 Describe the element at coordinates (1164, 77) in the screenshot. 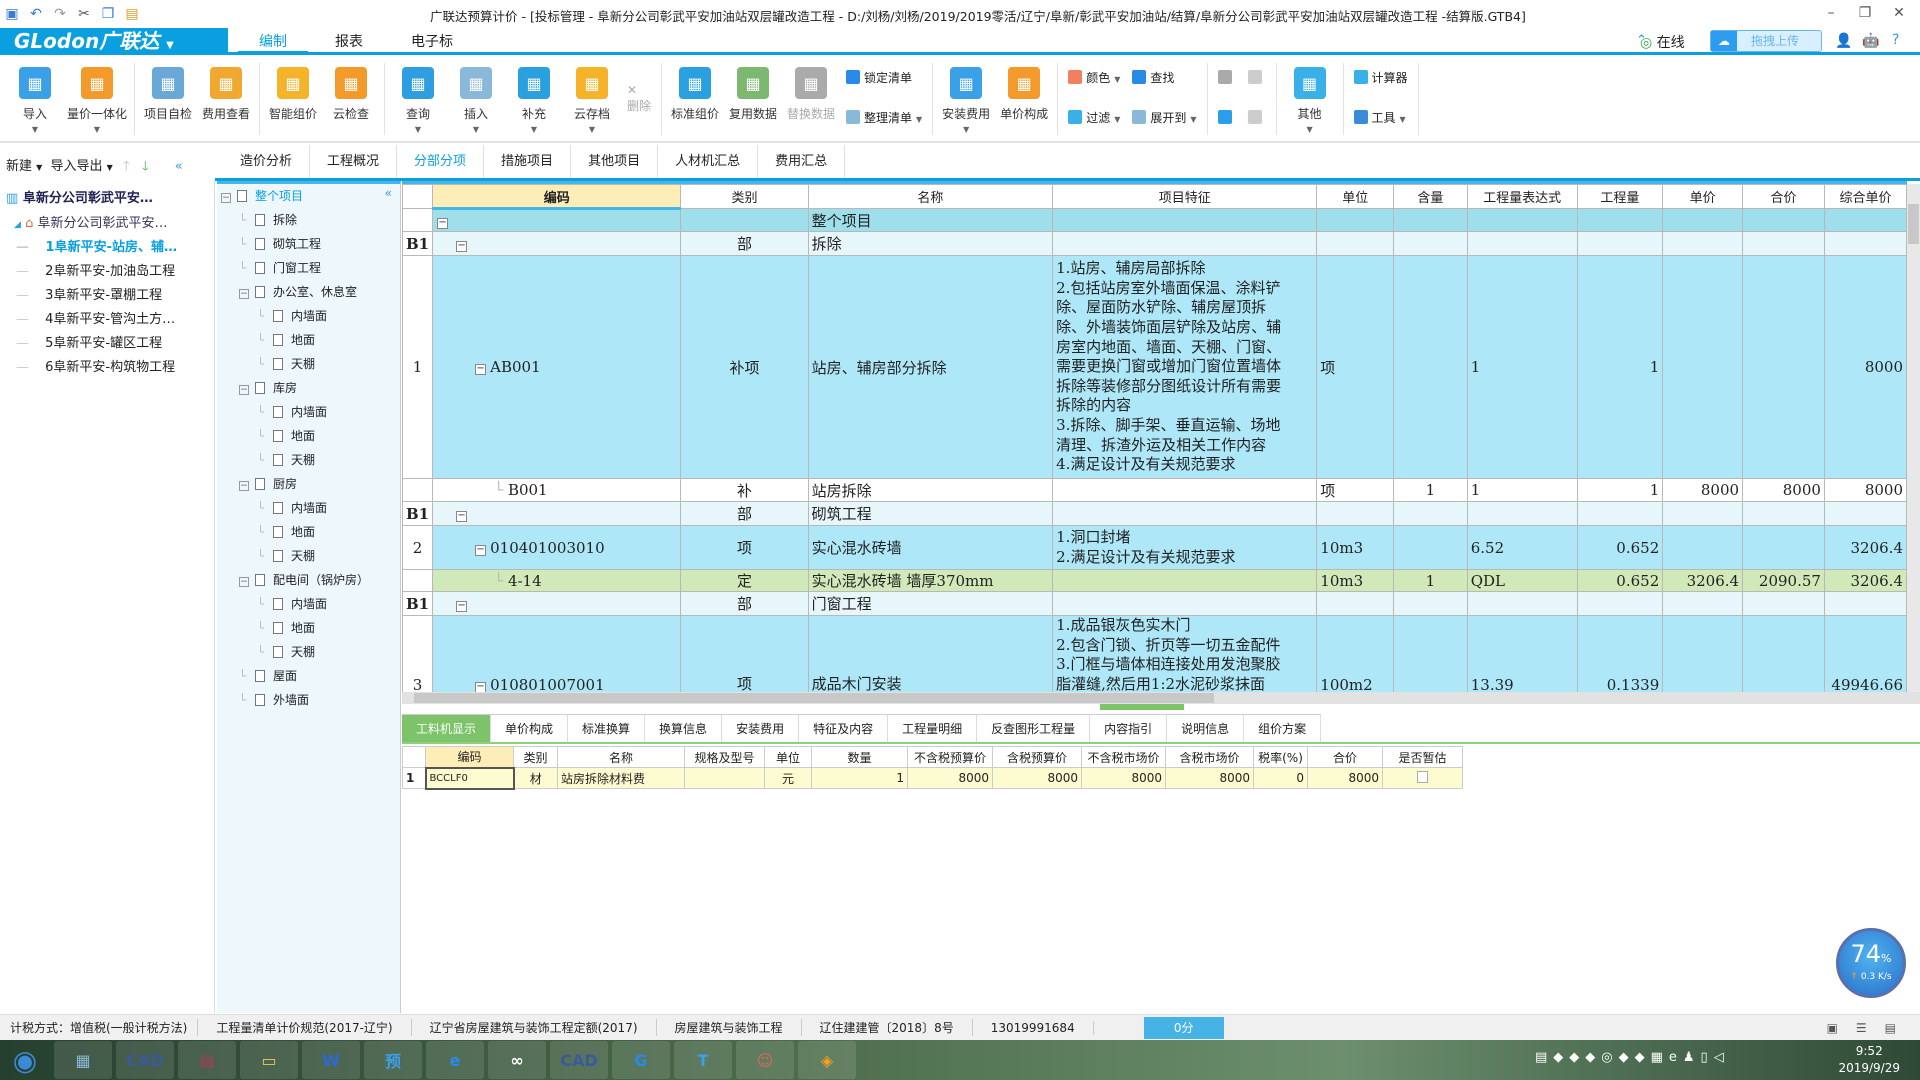

I see `find-button: 查找` at that location.